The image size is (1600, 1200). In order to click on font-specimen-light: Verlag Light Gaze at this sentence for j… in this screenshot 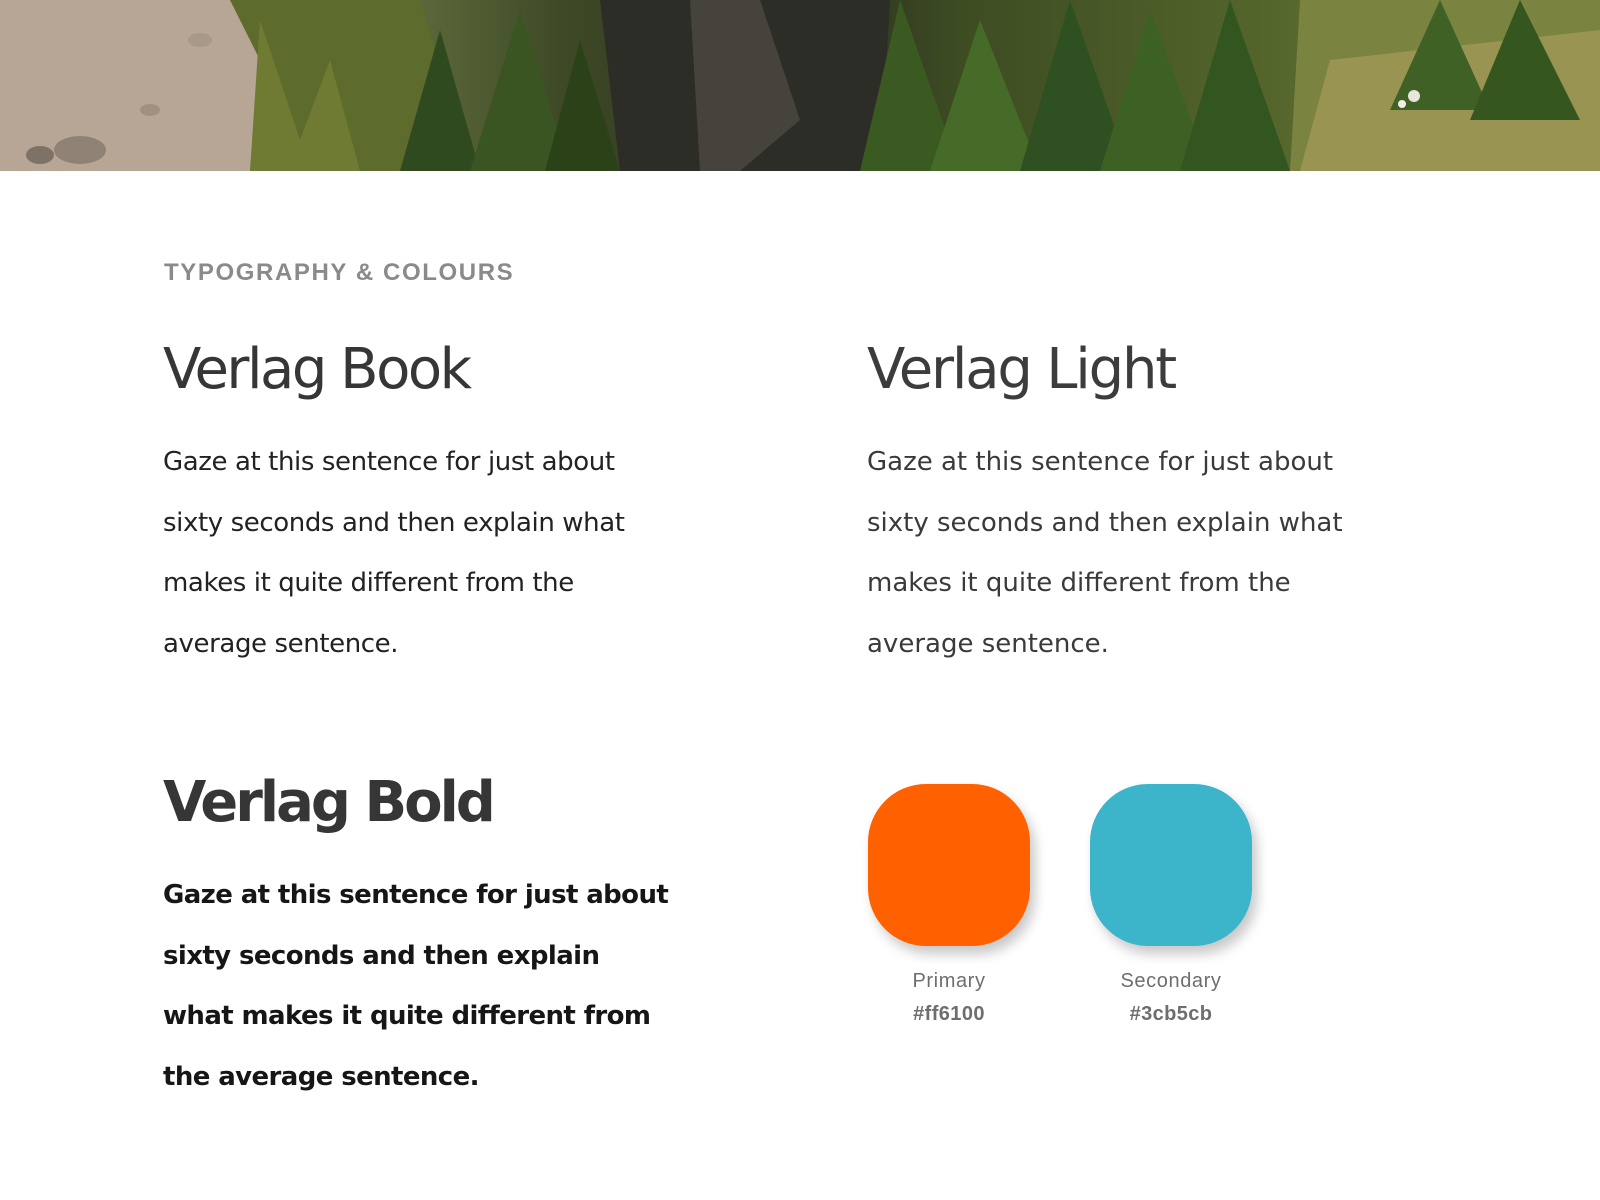, I will do `click(1167, 508)`.